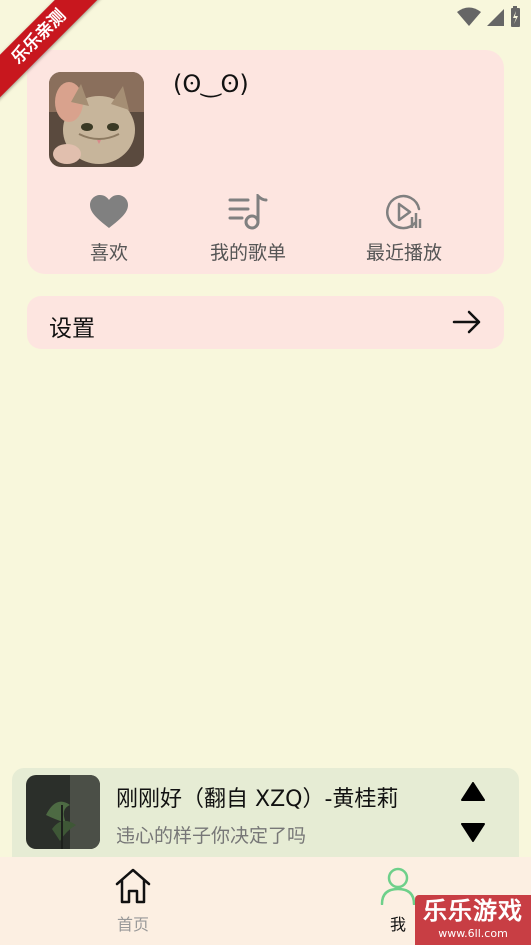  Describe the element at coordinates (404, 212) in the screenshot. I see `recent-play-icon` at that location.